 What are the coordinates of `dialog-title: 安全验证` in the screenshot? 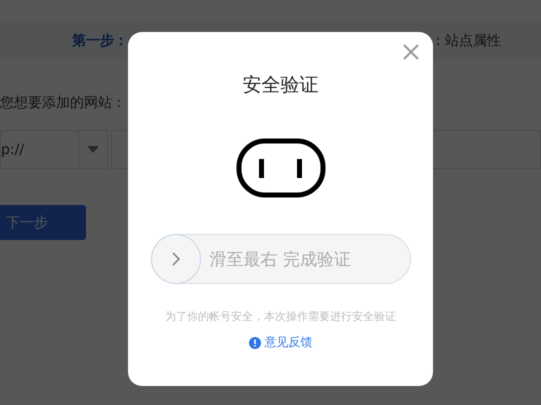 It's located at (280, 85).